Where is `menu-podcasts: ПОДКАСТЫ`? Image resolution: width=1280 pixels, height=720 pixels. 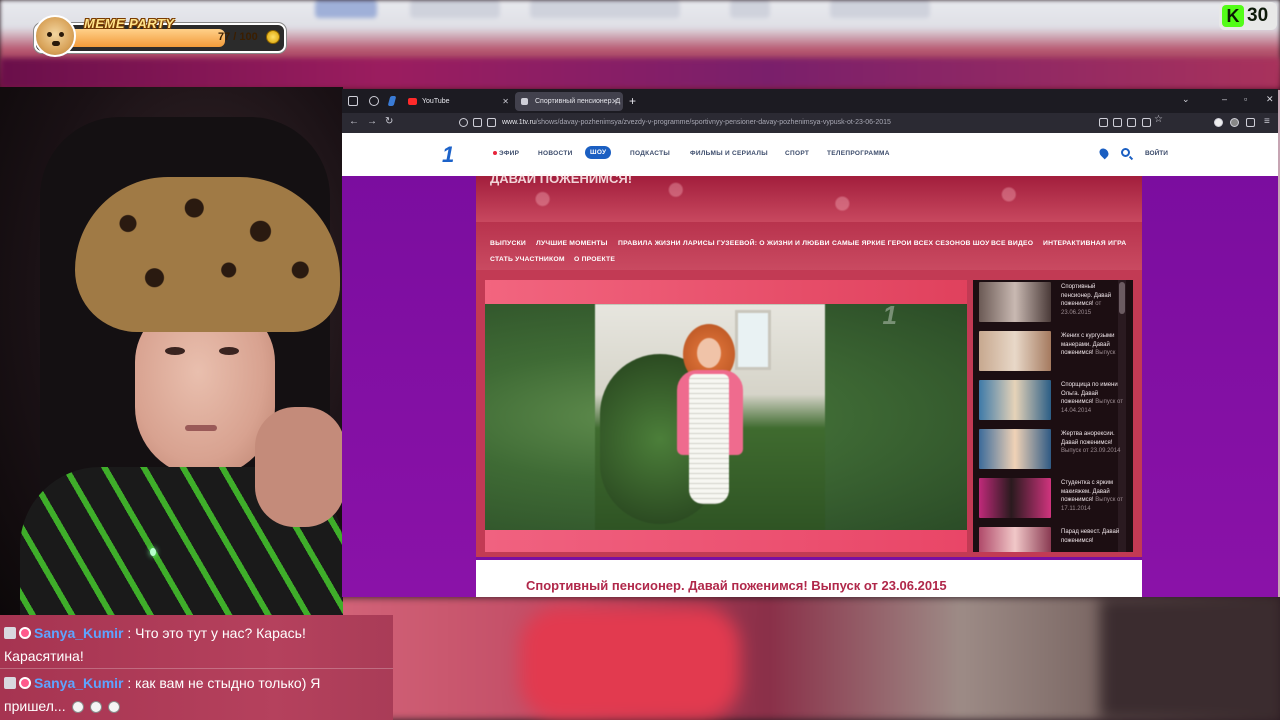 menu-podcasts: ПОДКАСТЫ is located at coordinates (650, 153).